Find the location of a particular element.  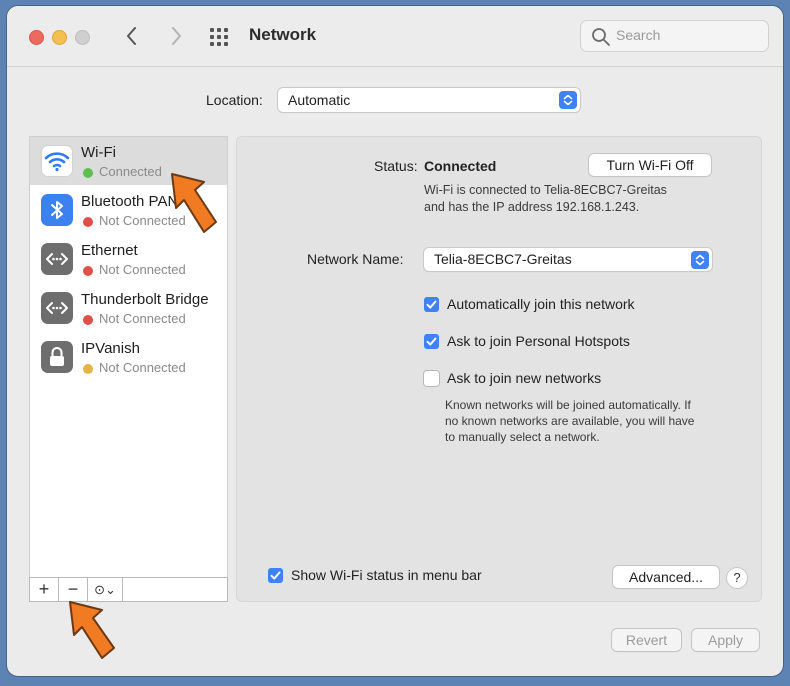

add-service-button: + is located at coordinates (44, 589).